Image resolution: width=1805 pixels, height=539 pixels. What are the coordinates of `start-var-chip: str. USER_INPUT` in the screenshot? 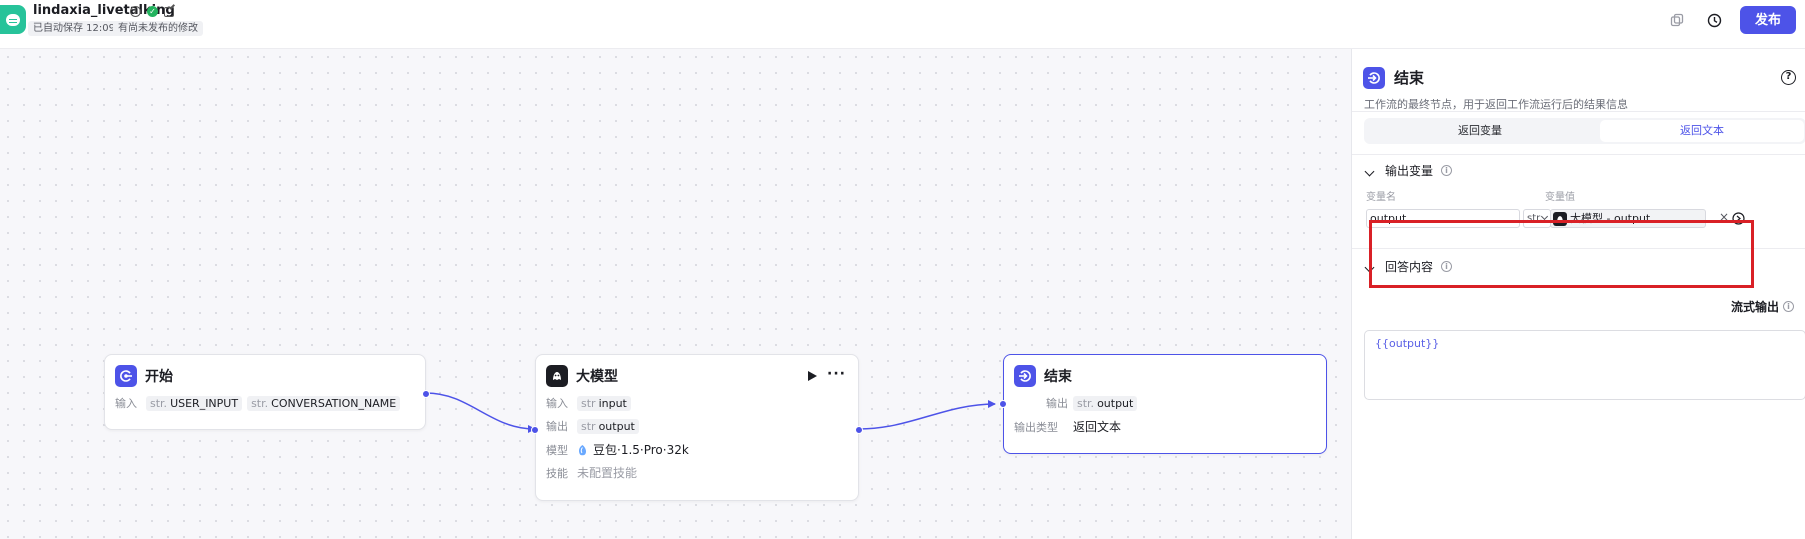 It's located at (194, 403).